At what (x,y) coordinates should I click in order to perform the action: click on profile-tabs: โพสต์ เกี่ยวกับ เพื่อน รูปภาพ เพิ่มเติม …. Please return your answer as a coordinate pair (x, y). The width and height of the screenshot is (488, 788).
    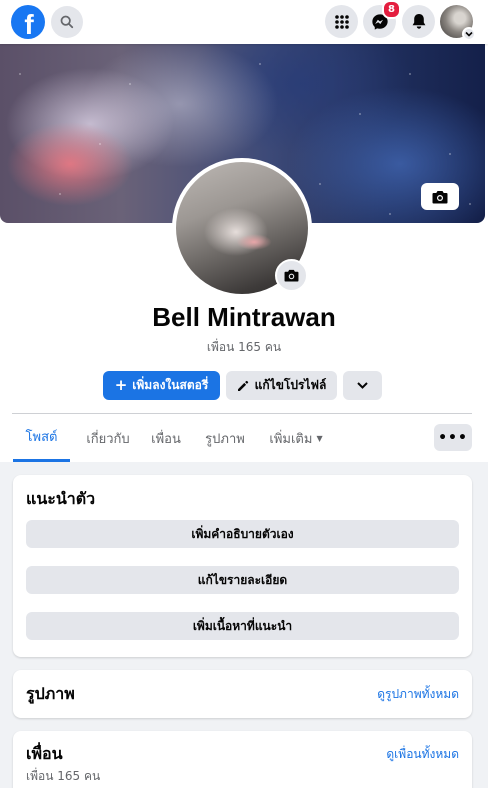
    Looking at the image, I should click on (244, 438).